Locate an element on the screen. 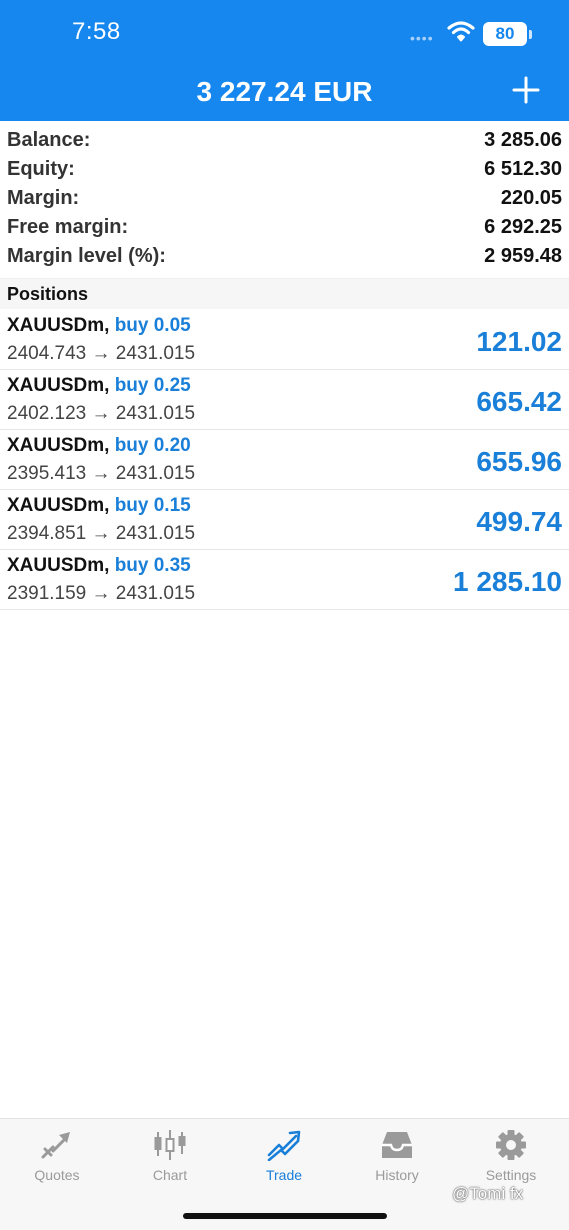 The image size is (569, 1230). tab-settings: Settings is located at coordinates (511, 1156).